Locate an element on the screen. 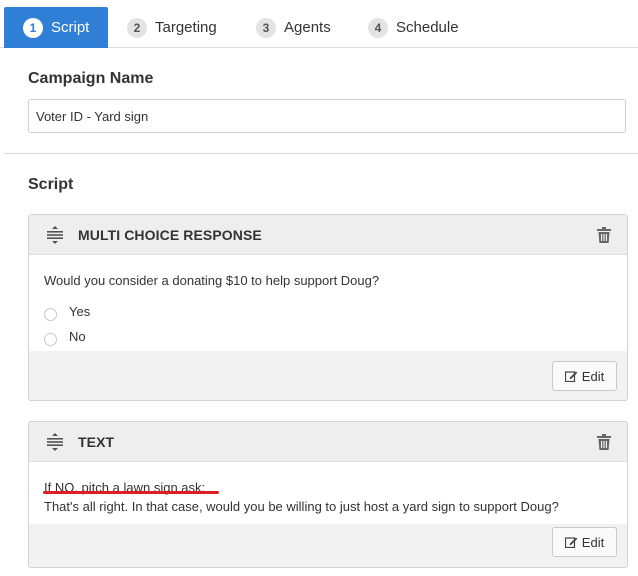  annotation-underline is located at coordinates (131, 492).